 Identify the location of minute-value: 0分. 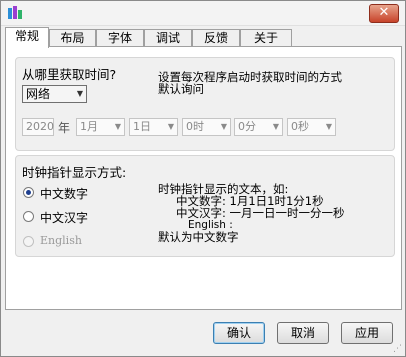
(247, 126).